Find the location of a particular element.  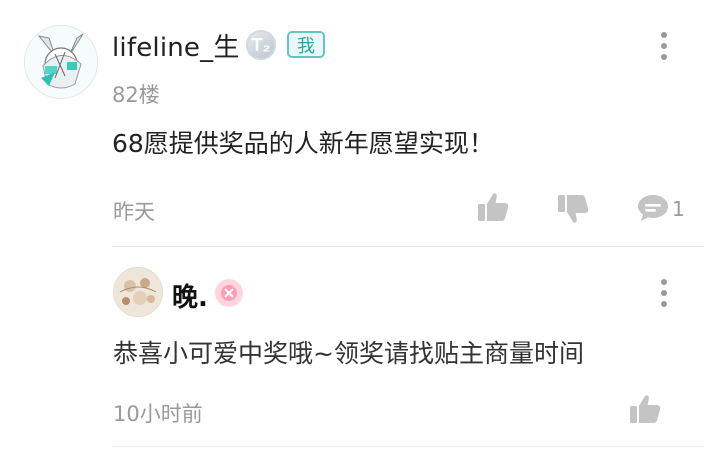

comment-time: 昨天 is located at coordinates (134, 212).